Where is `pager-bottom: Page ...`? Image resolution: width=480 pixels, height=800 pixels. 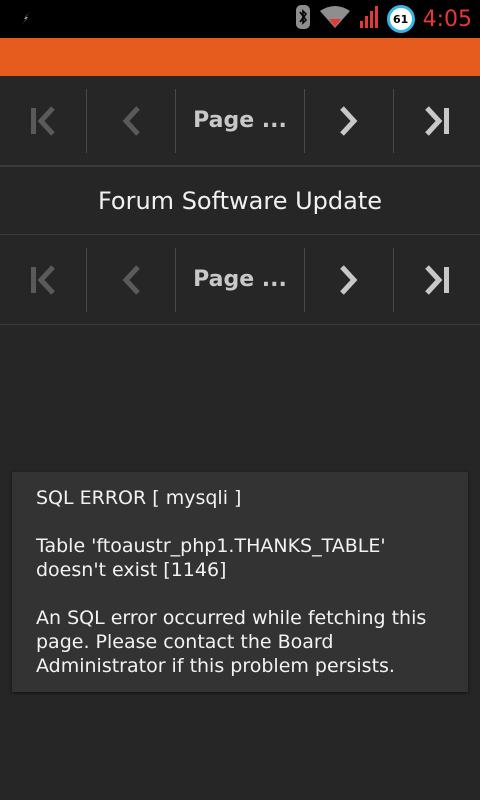
pager-bottom: Page ... is located at coordinates (240, 280).